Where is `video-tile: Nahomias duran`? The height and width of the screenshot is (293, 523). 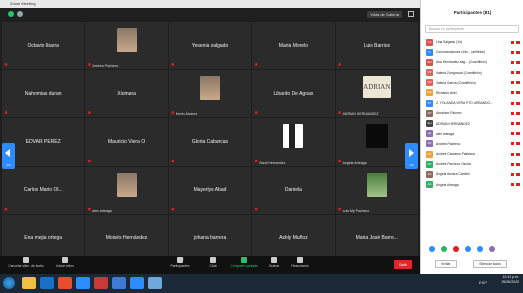 video-tile: Nahomias duran is located at coordinates (43, 94).